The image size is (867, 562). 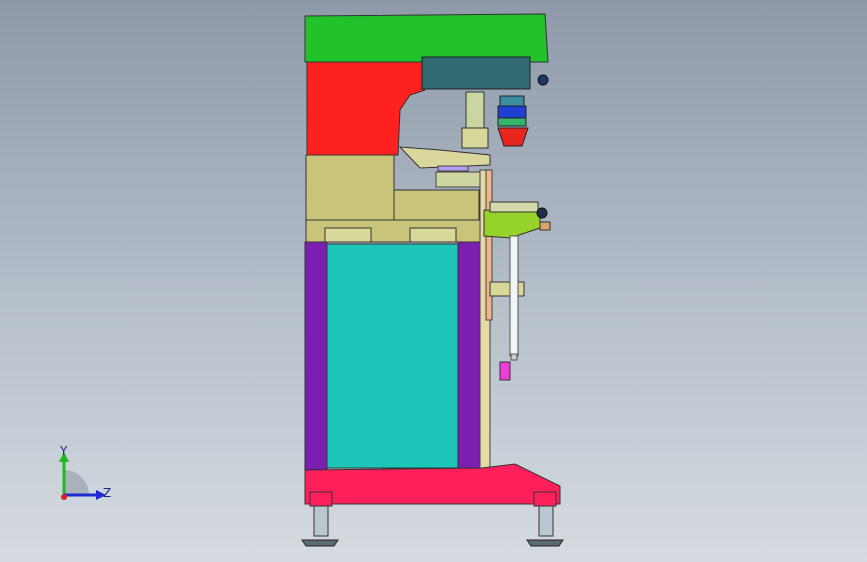 What do you see at coordinates (469, 356) in the screenshot?
I see `leg-right` at bounding box center [469, 356].